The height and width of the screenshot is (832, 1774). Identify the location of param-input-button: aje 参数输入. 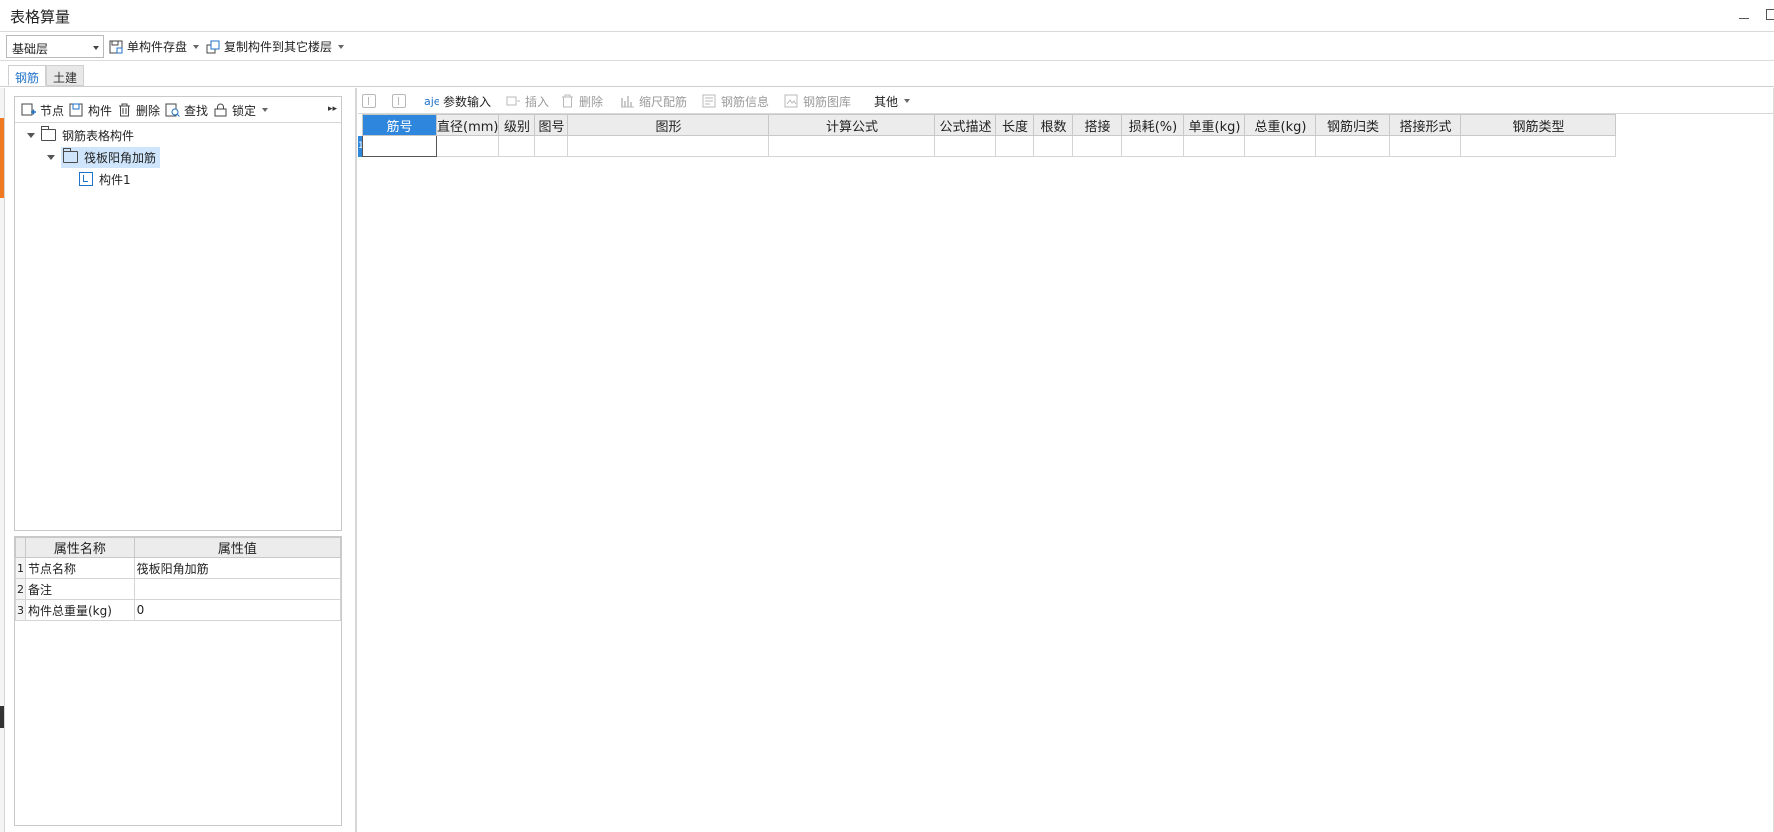
(457, 101).